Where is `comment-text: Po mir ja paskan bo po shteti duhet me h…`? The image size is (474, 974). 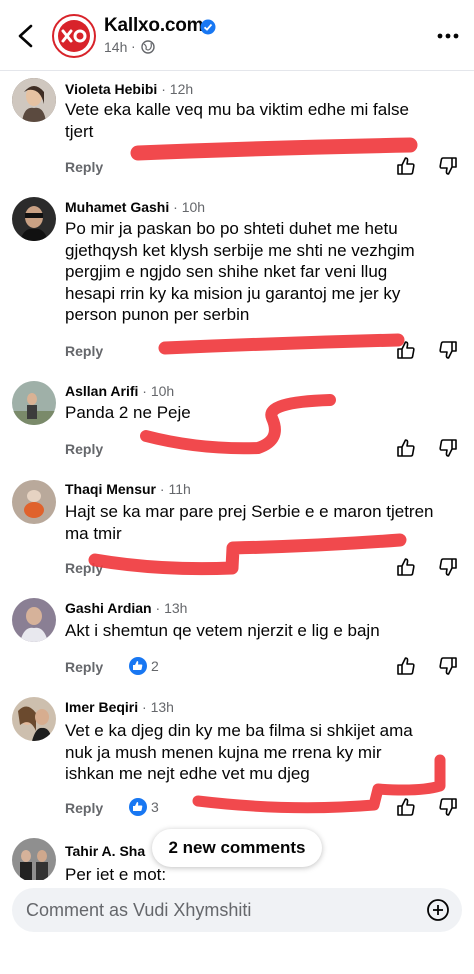 comment-text: Po mir ja paskan bo po shteti duhet me h… is located at coordinates (240, 271).